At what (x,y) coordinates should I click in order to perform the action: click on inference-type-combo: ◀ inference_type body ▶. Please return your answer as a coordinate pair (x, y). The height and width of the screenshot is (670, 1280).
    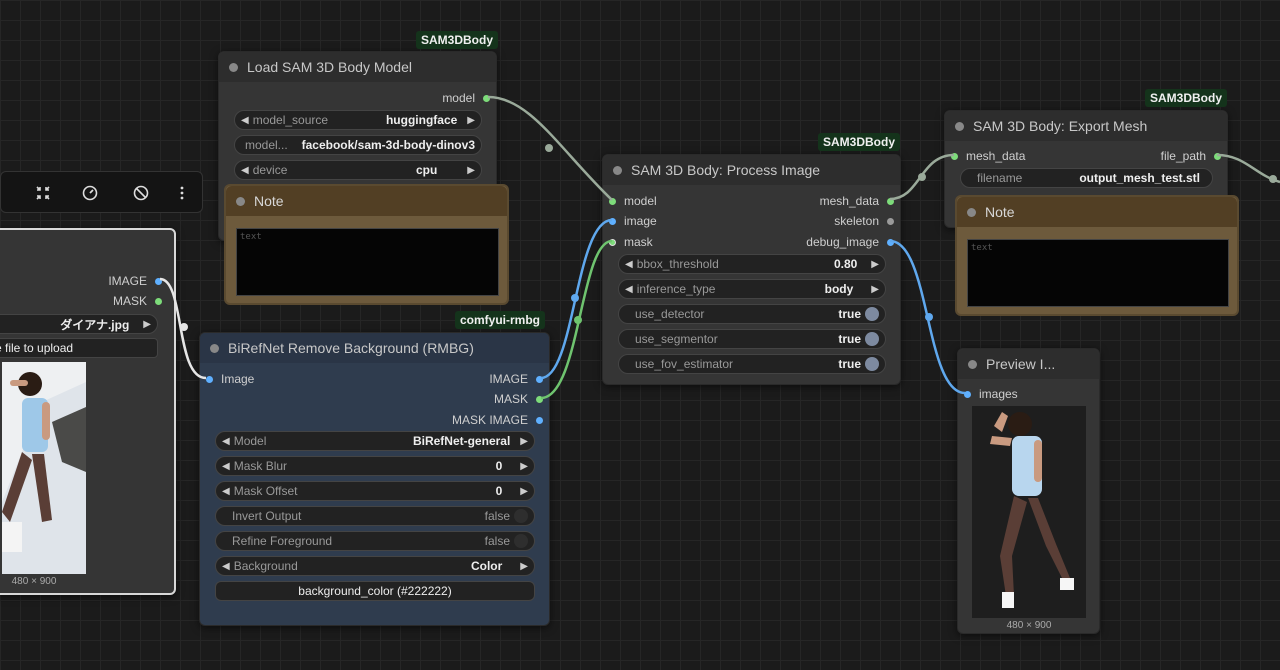
    Looking at the image, I should click on (752, 289).